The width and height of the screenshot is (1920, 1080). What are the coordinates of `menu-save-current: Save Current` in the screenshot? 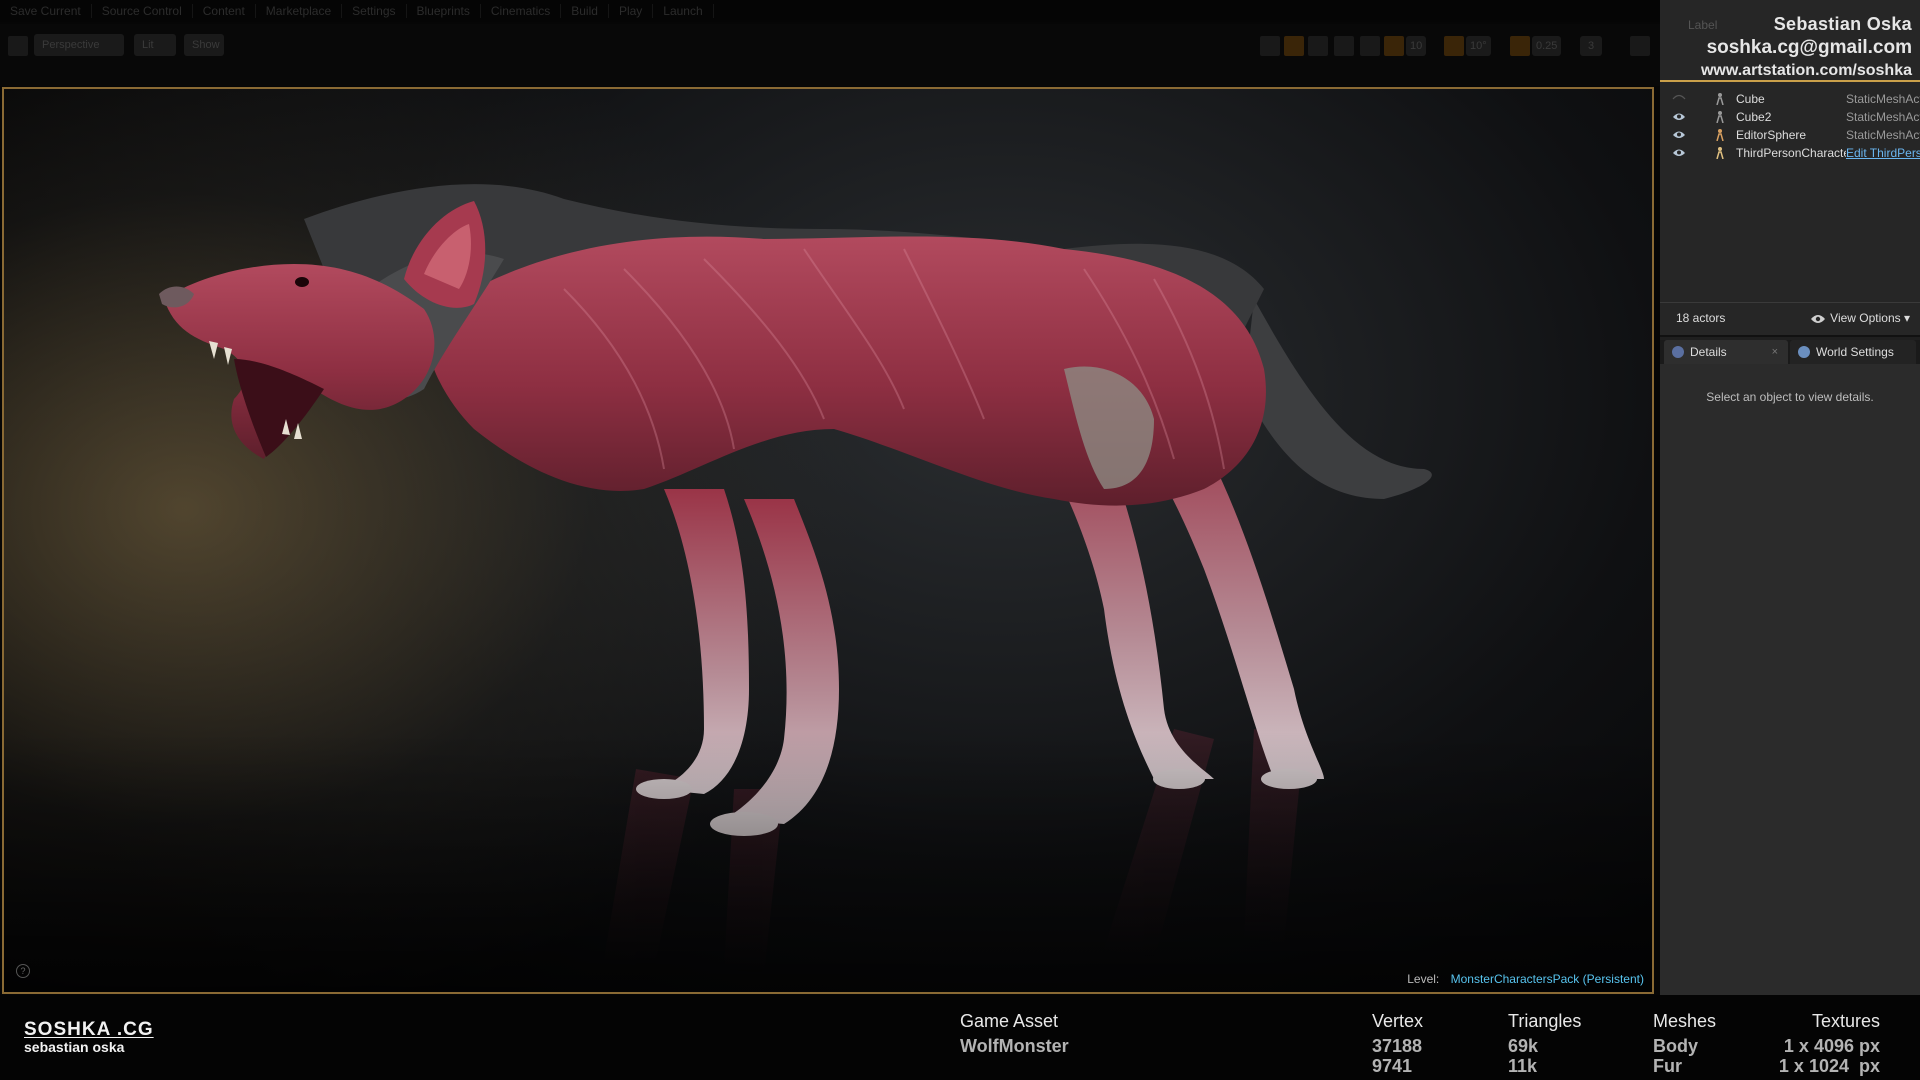 It's located at (46, 11).